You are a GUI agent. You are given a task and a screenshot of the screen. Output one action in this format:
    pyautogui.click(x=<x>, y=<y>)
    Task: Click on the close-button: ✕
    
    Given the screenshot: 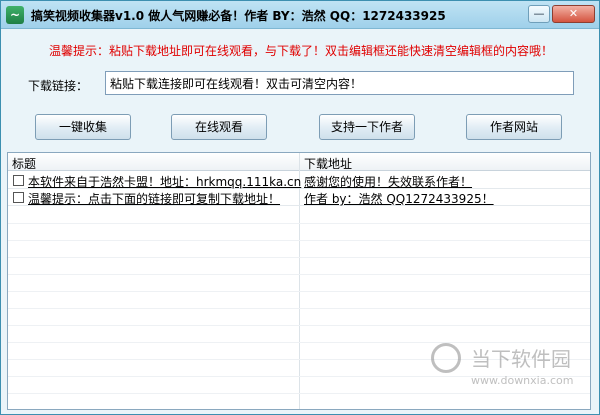 What is the action you would take?
    pyautogui.click(x=573, y=14)
    